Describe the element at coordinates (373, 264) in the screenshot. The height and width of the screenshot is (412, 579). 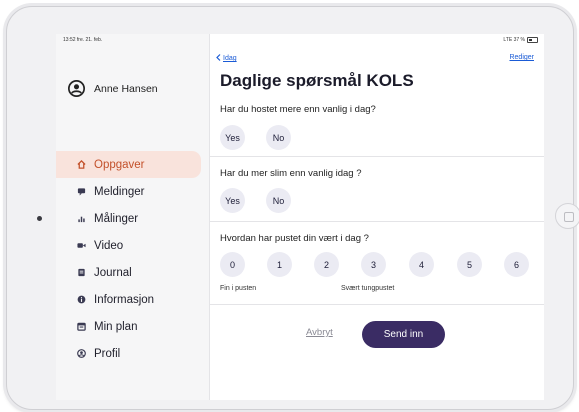
I see `scale-option-3: 3` at that location.